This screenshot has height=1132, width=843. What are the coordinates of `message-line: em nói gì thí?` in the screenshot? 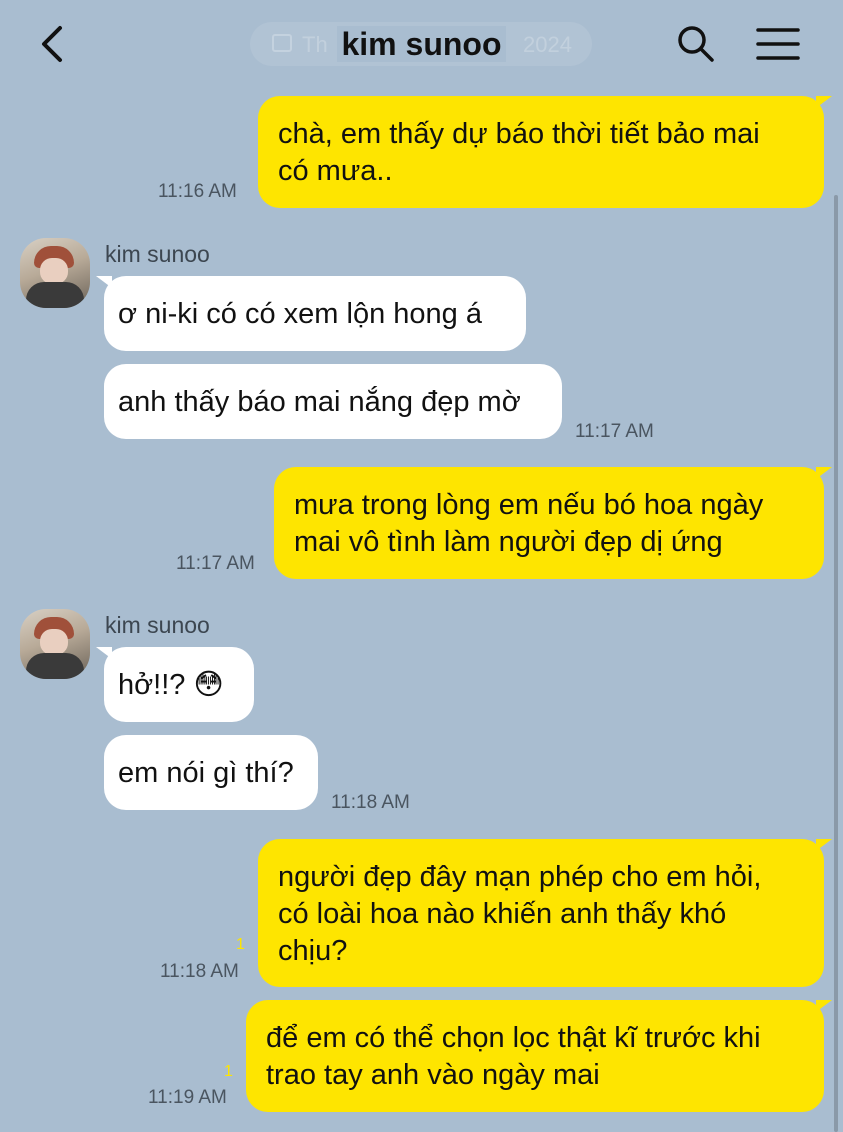 It's located at (206, 773).